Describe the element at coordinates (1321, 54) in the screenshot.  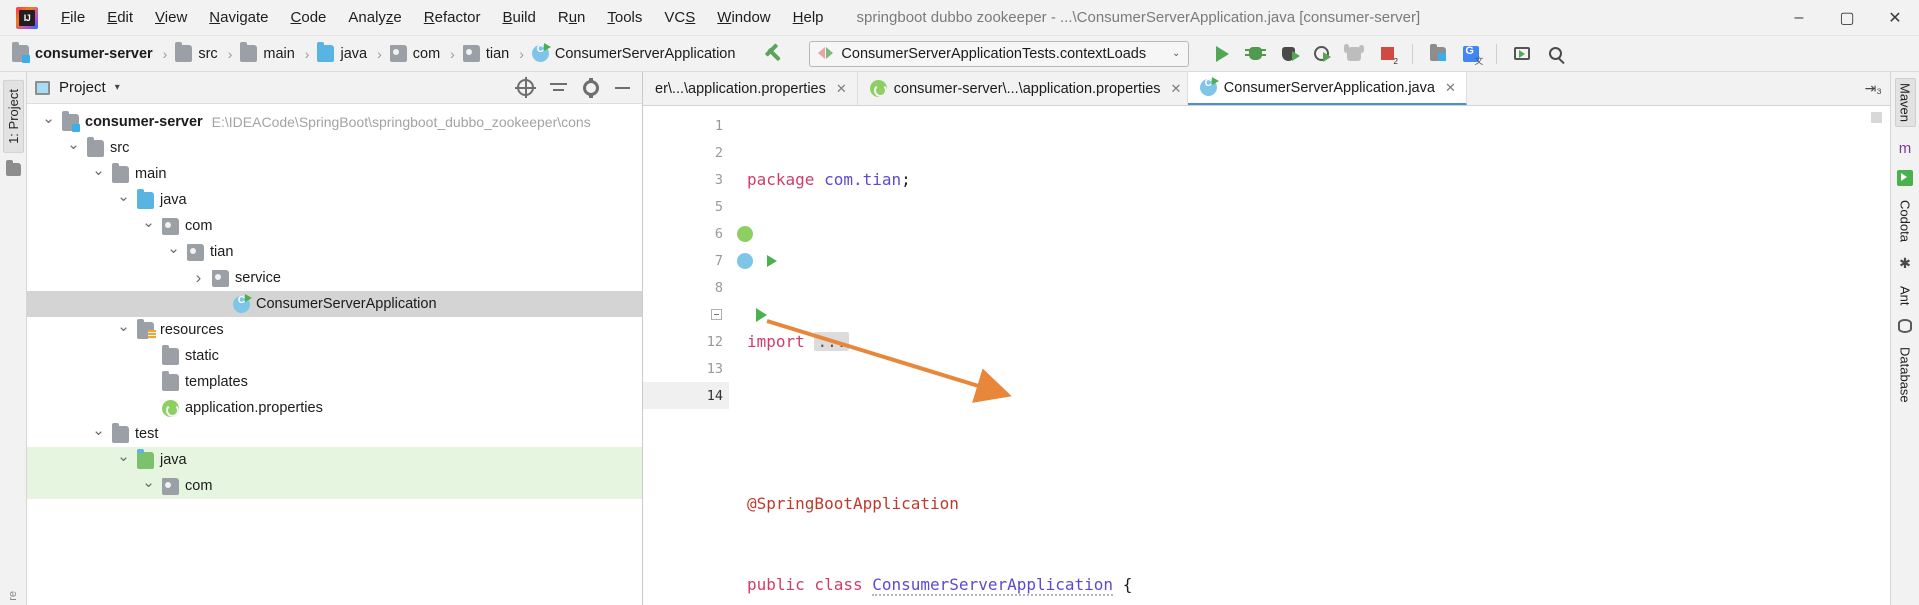
I see `profile-icon` at that location.